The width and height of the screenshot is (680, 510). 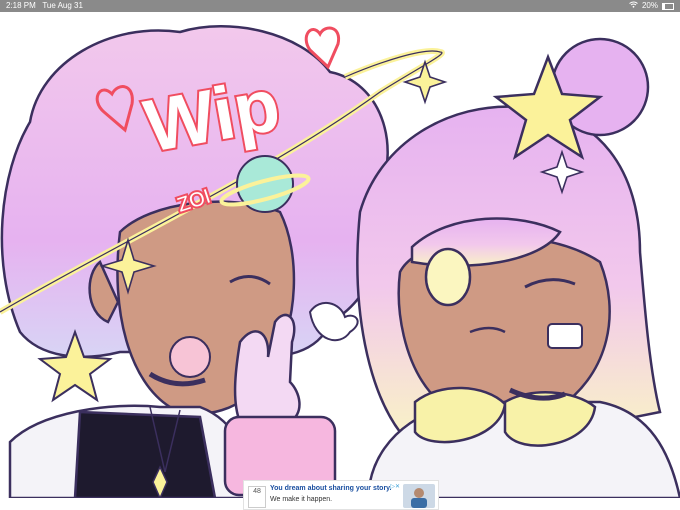 What do you see at coordinates (301, 499) in the screenshot?
I see `ad-subtext: We make it happen.` at bounding box center [301, 499].